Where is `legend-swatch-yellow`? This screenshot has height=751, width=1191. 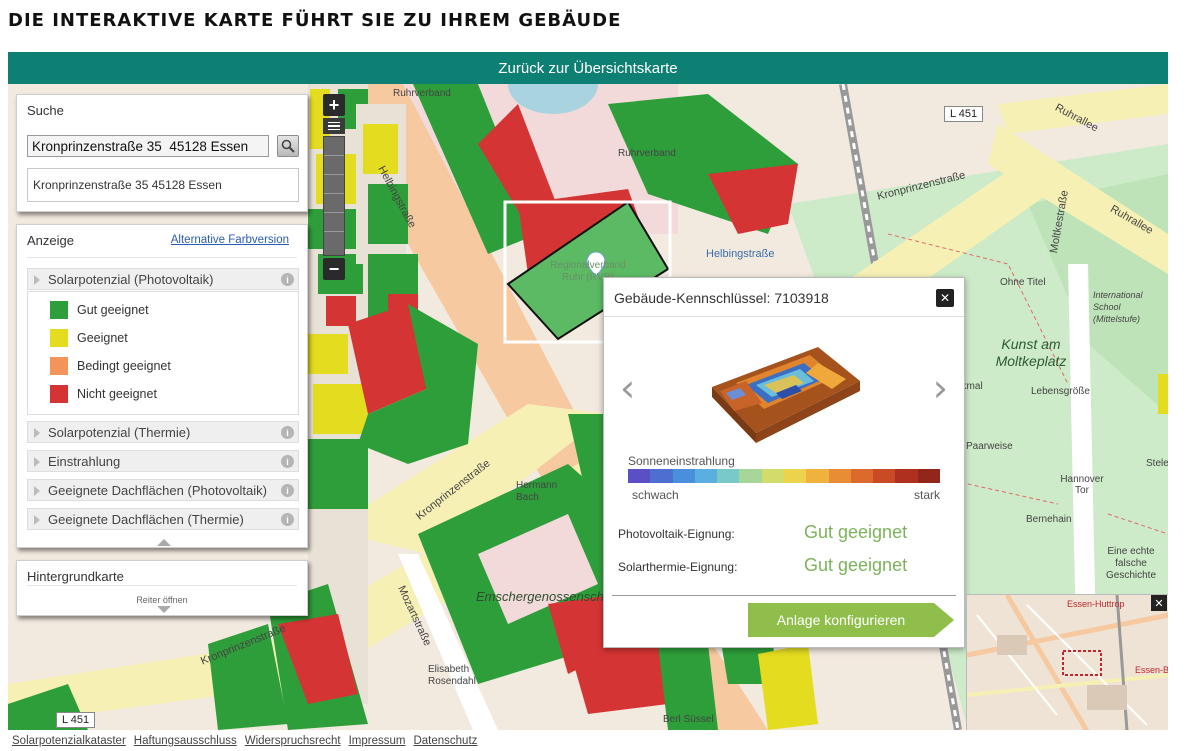
legend-swatch-yellow is located at coordinates (59, 338).